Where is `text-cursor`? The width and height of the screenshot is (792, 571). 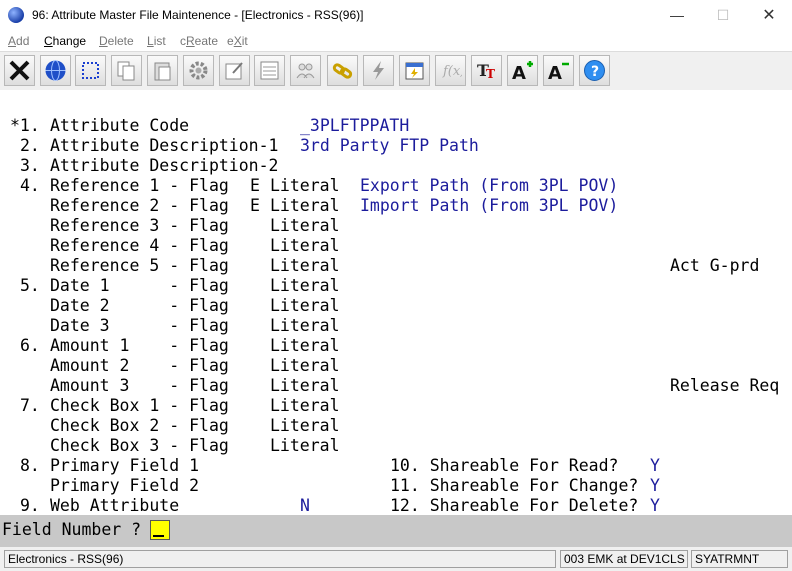
text-cursor is located at coordinates (158, 536).